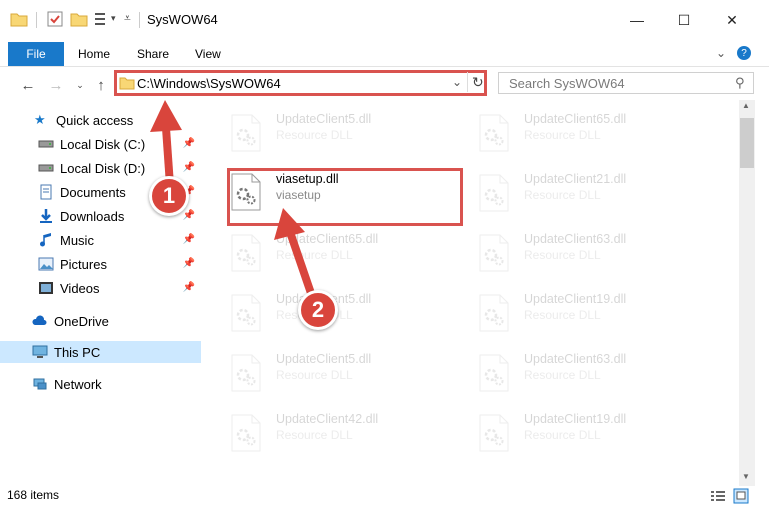  What do you see at coordinates (169, 196) in the screenshot?
I see `callout-1: 1` at bounding box center [169, 196].